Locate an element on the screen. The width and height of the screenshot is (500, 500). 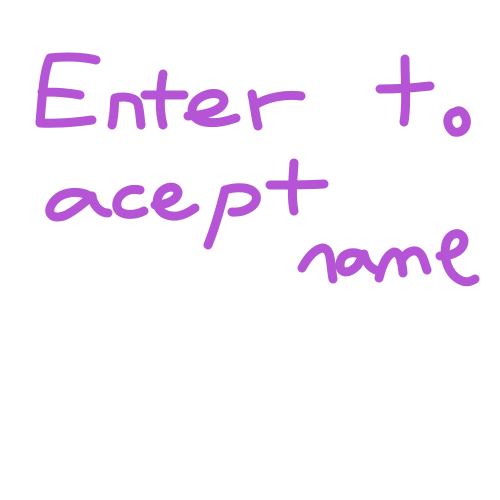
stroke-e1 is located at coordinates (212, 108).